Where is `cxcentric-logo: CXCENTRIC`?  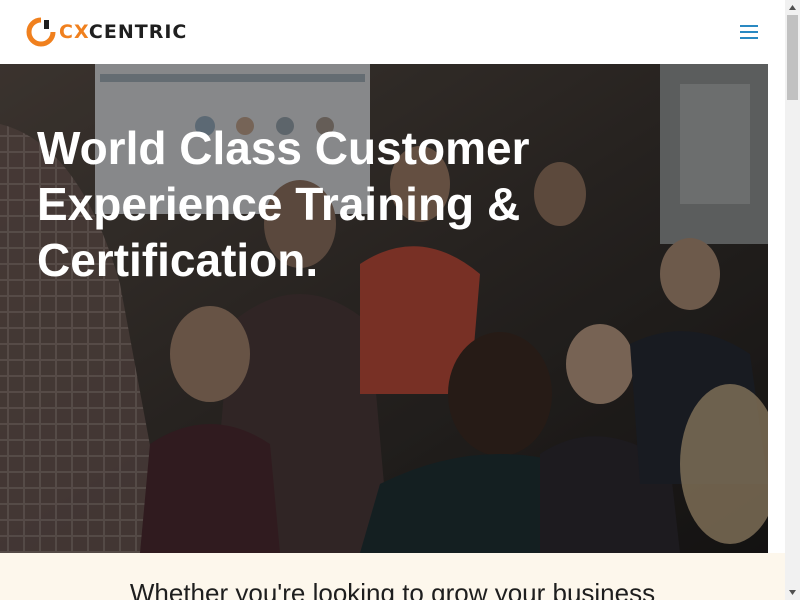
cxcentric-logo: CXCENTRIC is located at coordinates (106, 32).